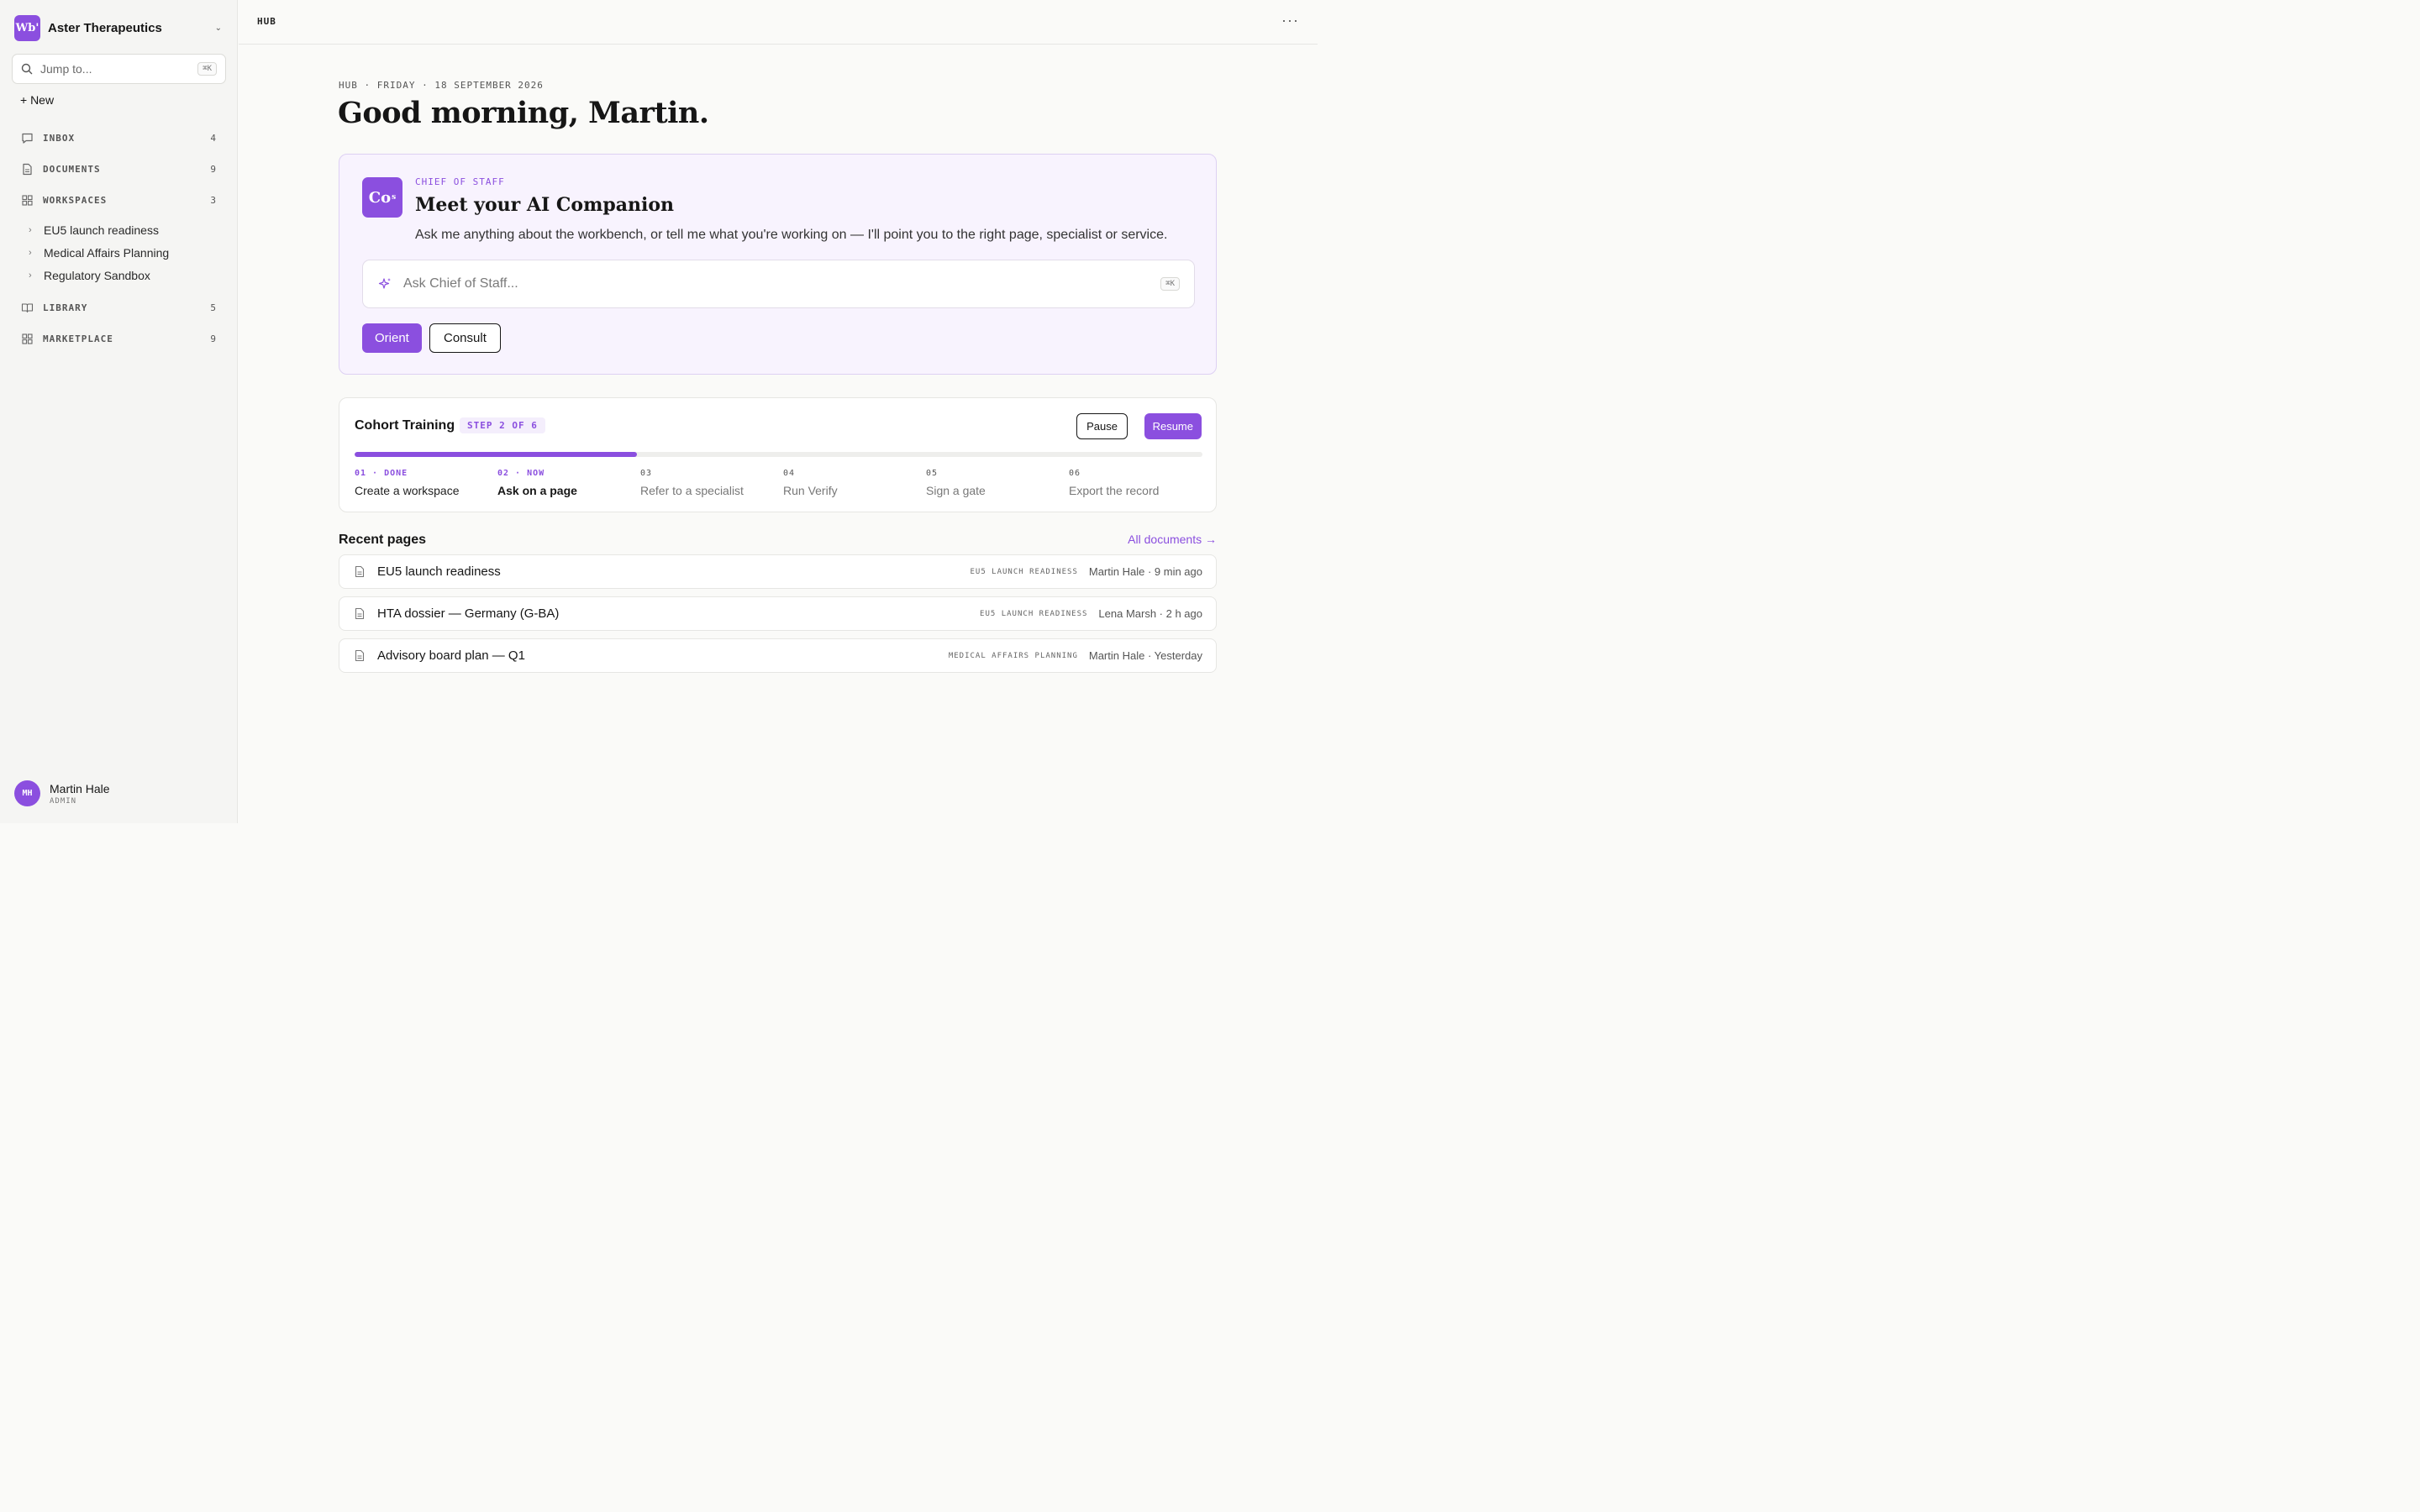  Describe the element at coordinates (956, 490) in the screenshot. I see `step-label: Sign a gate` at that location.